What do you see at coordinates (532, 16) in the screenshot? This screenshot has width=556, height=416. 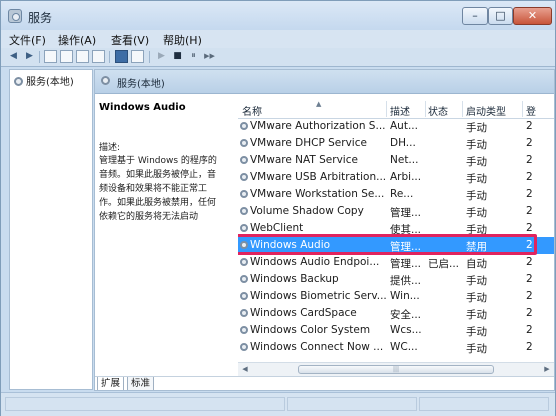 I see `close-button: ✕` at bounding box center [532, 16].